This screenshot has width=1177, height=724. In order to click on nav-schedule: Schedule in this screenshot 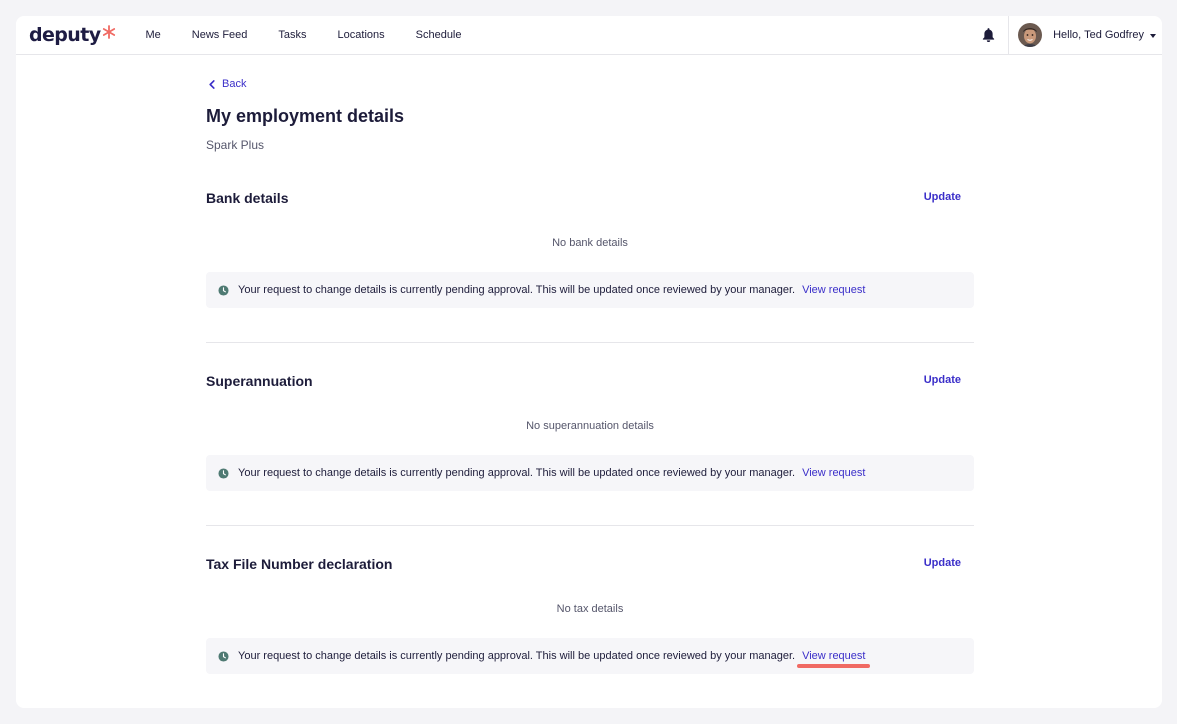, I will do `click(439, 35)`.